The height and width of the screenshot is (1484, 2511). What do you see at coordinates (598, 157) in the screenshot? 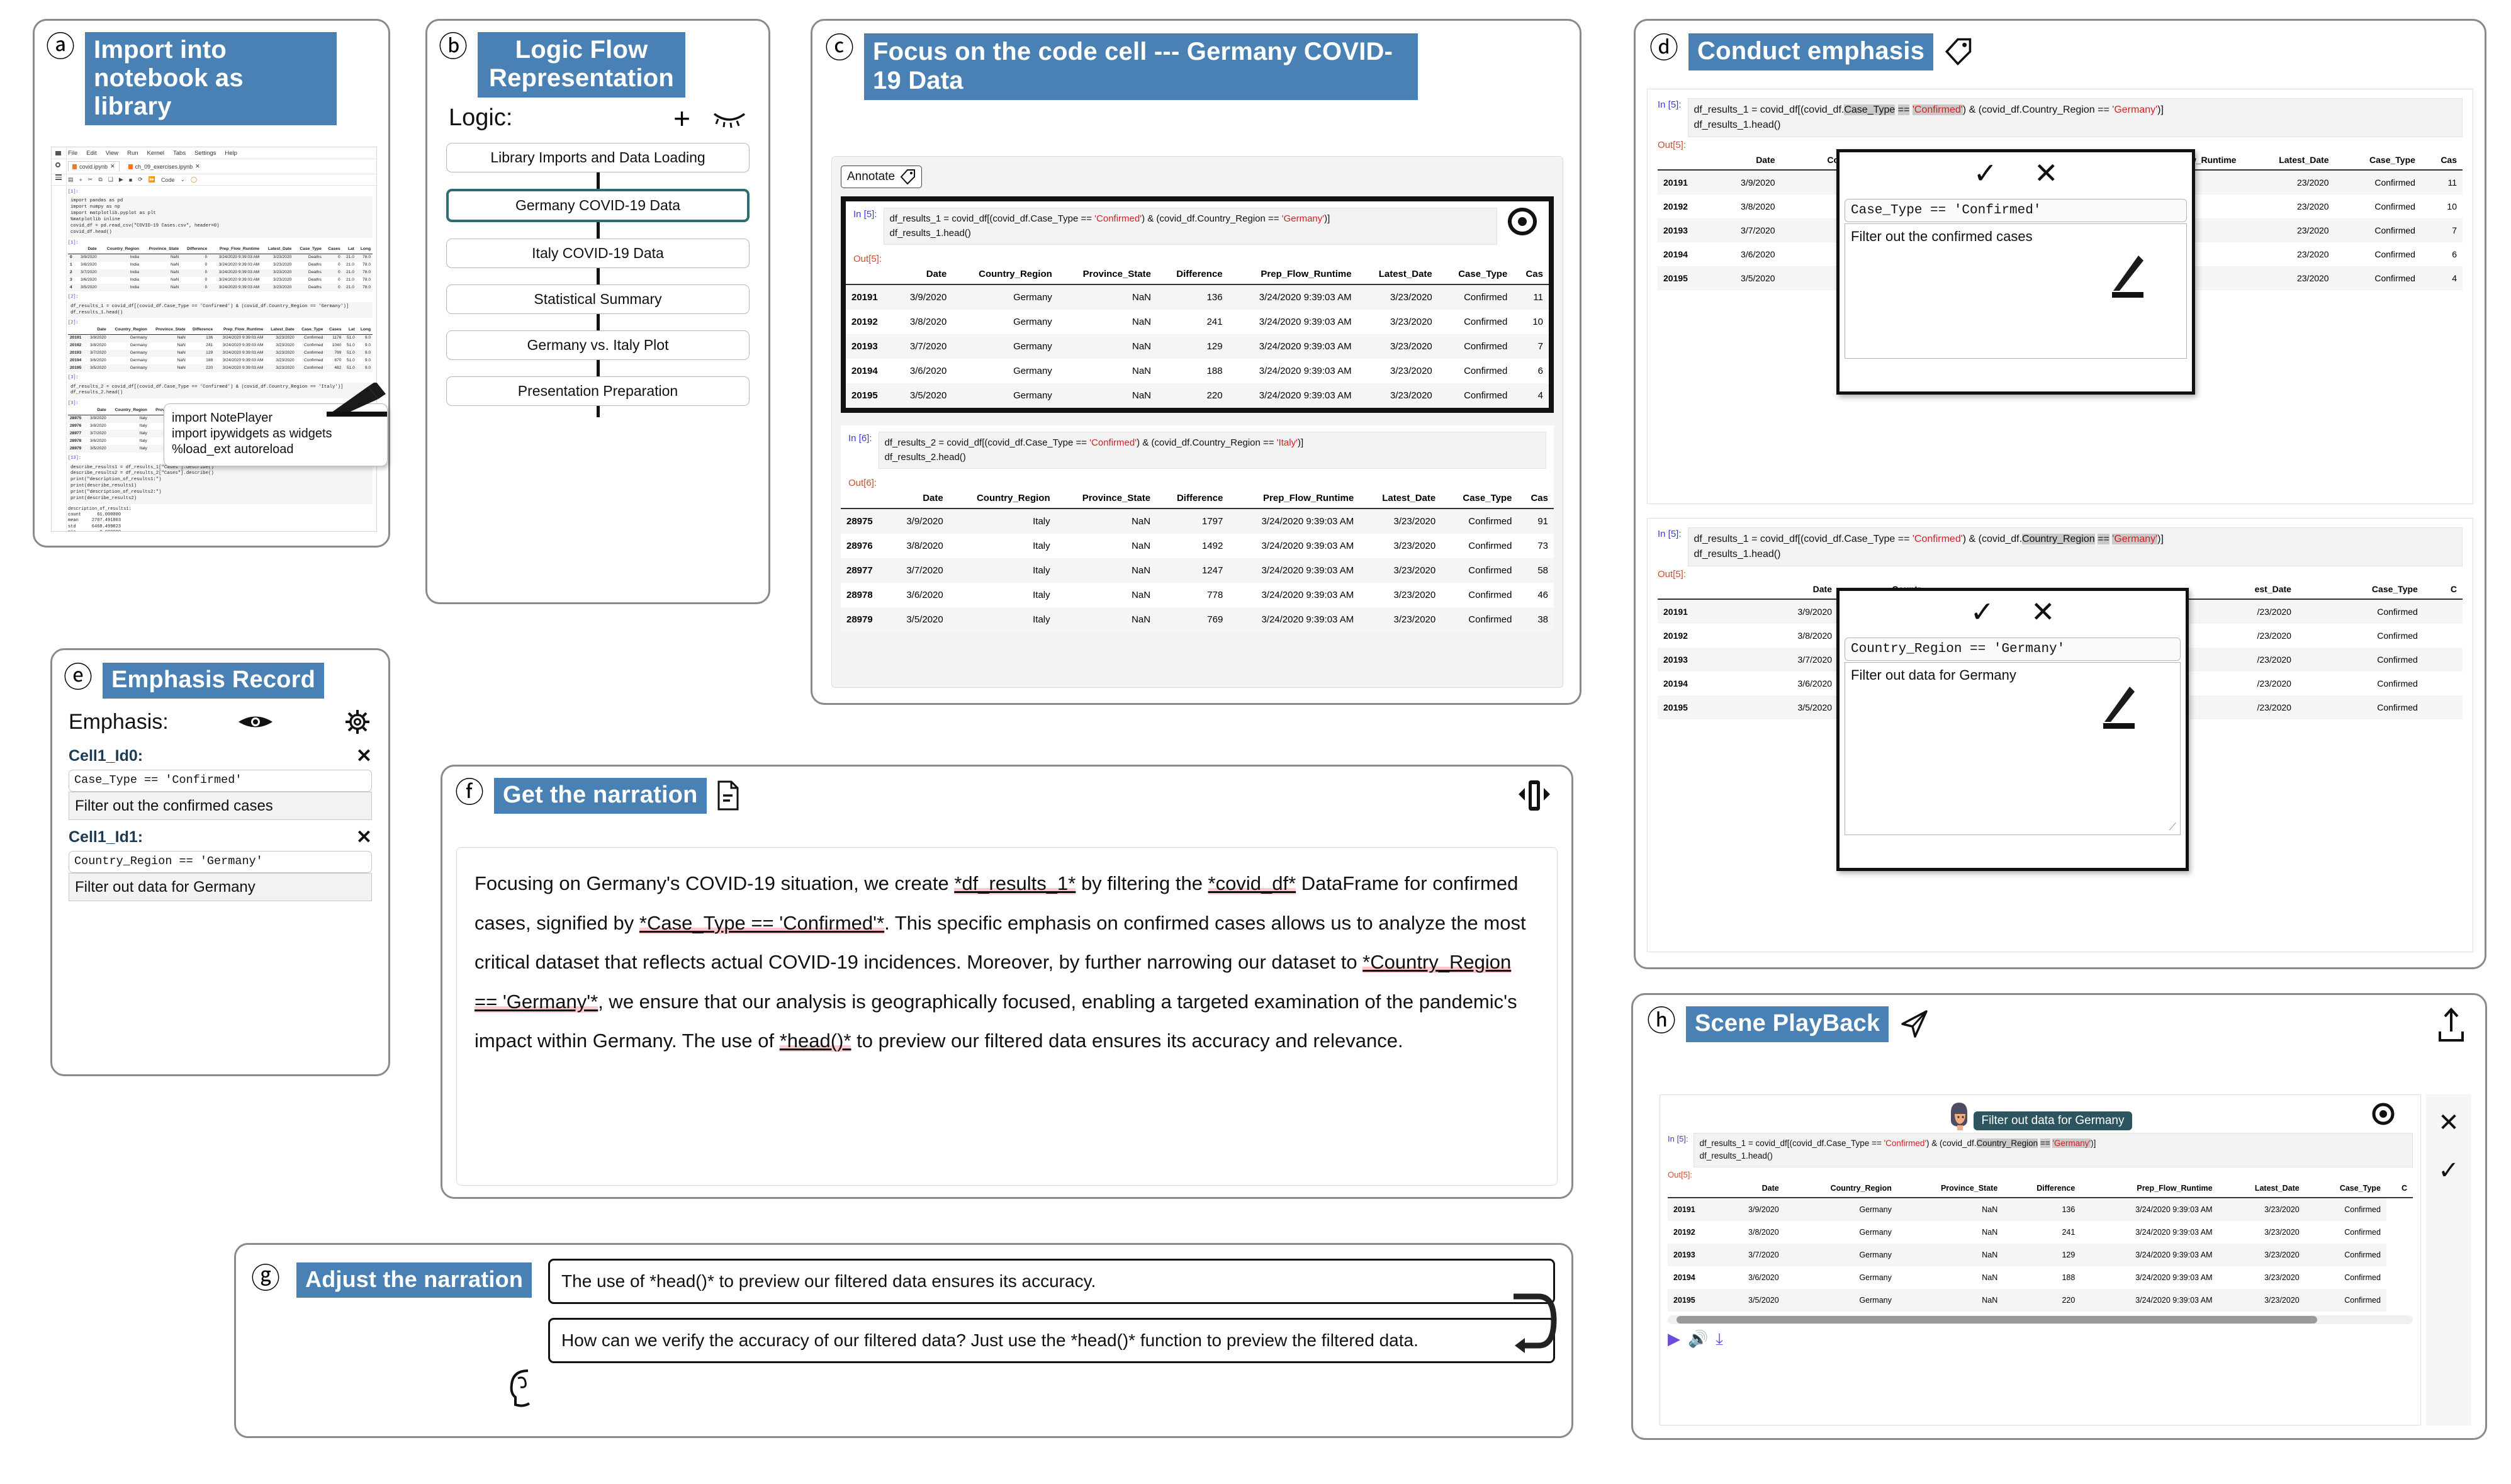
I see `flow-node-library-imports: Library Imports and Data Loading` at bounding box center [598, 157].